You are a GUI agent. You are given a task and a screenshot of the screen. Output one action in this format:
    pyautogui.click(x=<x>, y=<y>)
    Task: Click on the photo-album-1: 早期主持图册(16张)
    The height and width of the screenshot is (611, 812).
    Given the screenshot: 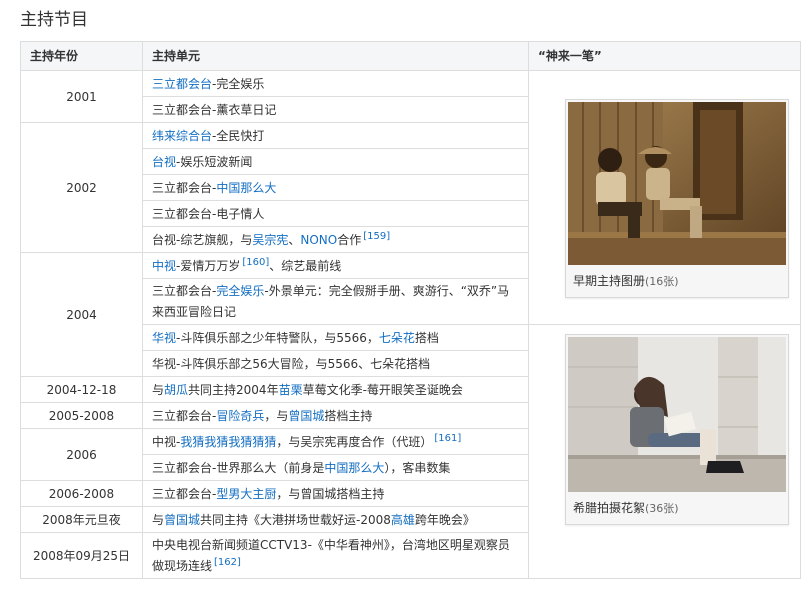 What is the action you would take?
    pyautogui.click(x=677, y=198)
    